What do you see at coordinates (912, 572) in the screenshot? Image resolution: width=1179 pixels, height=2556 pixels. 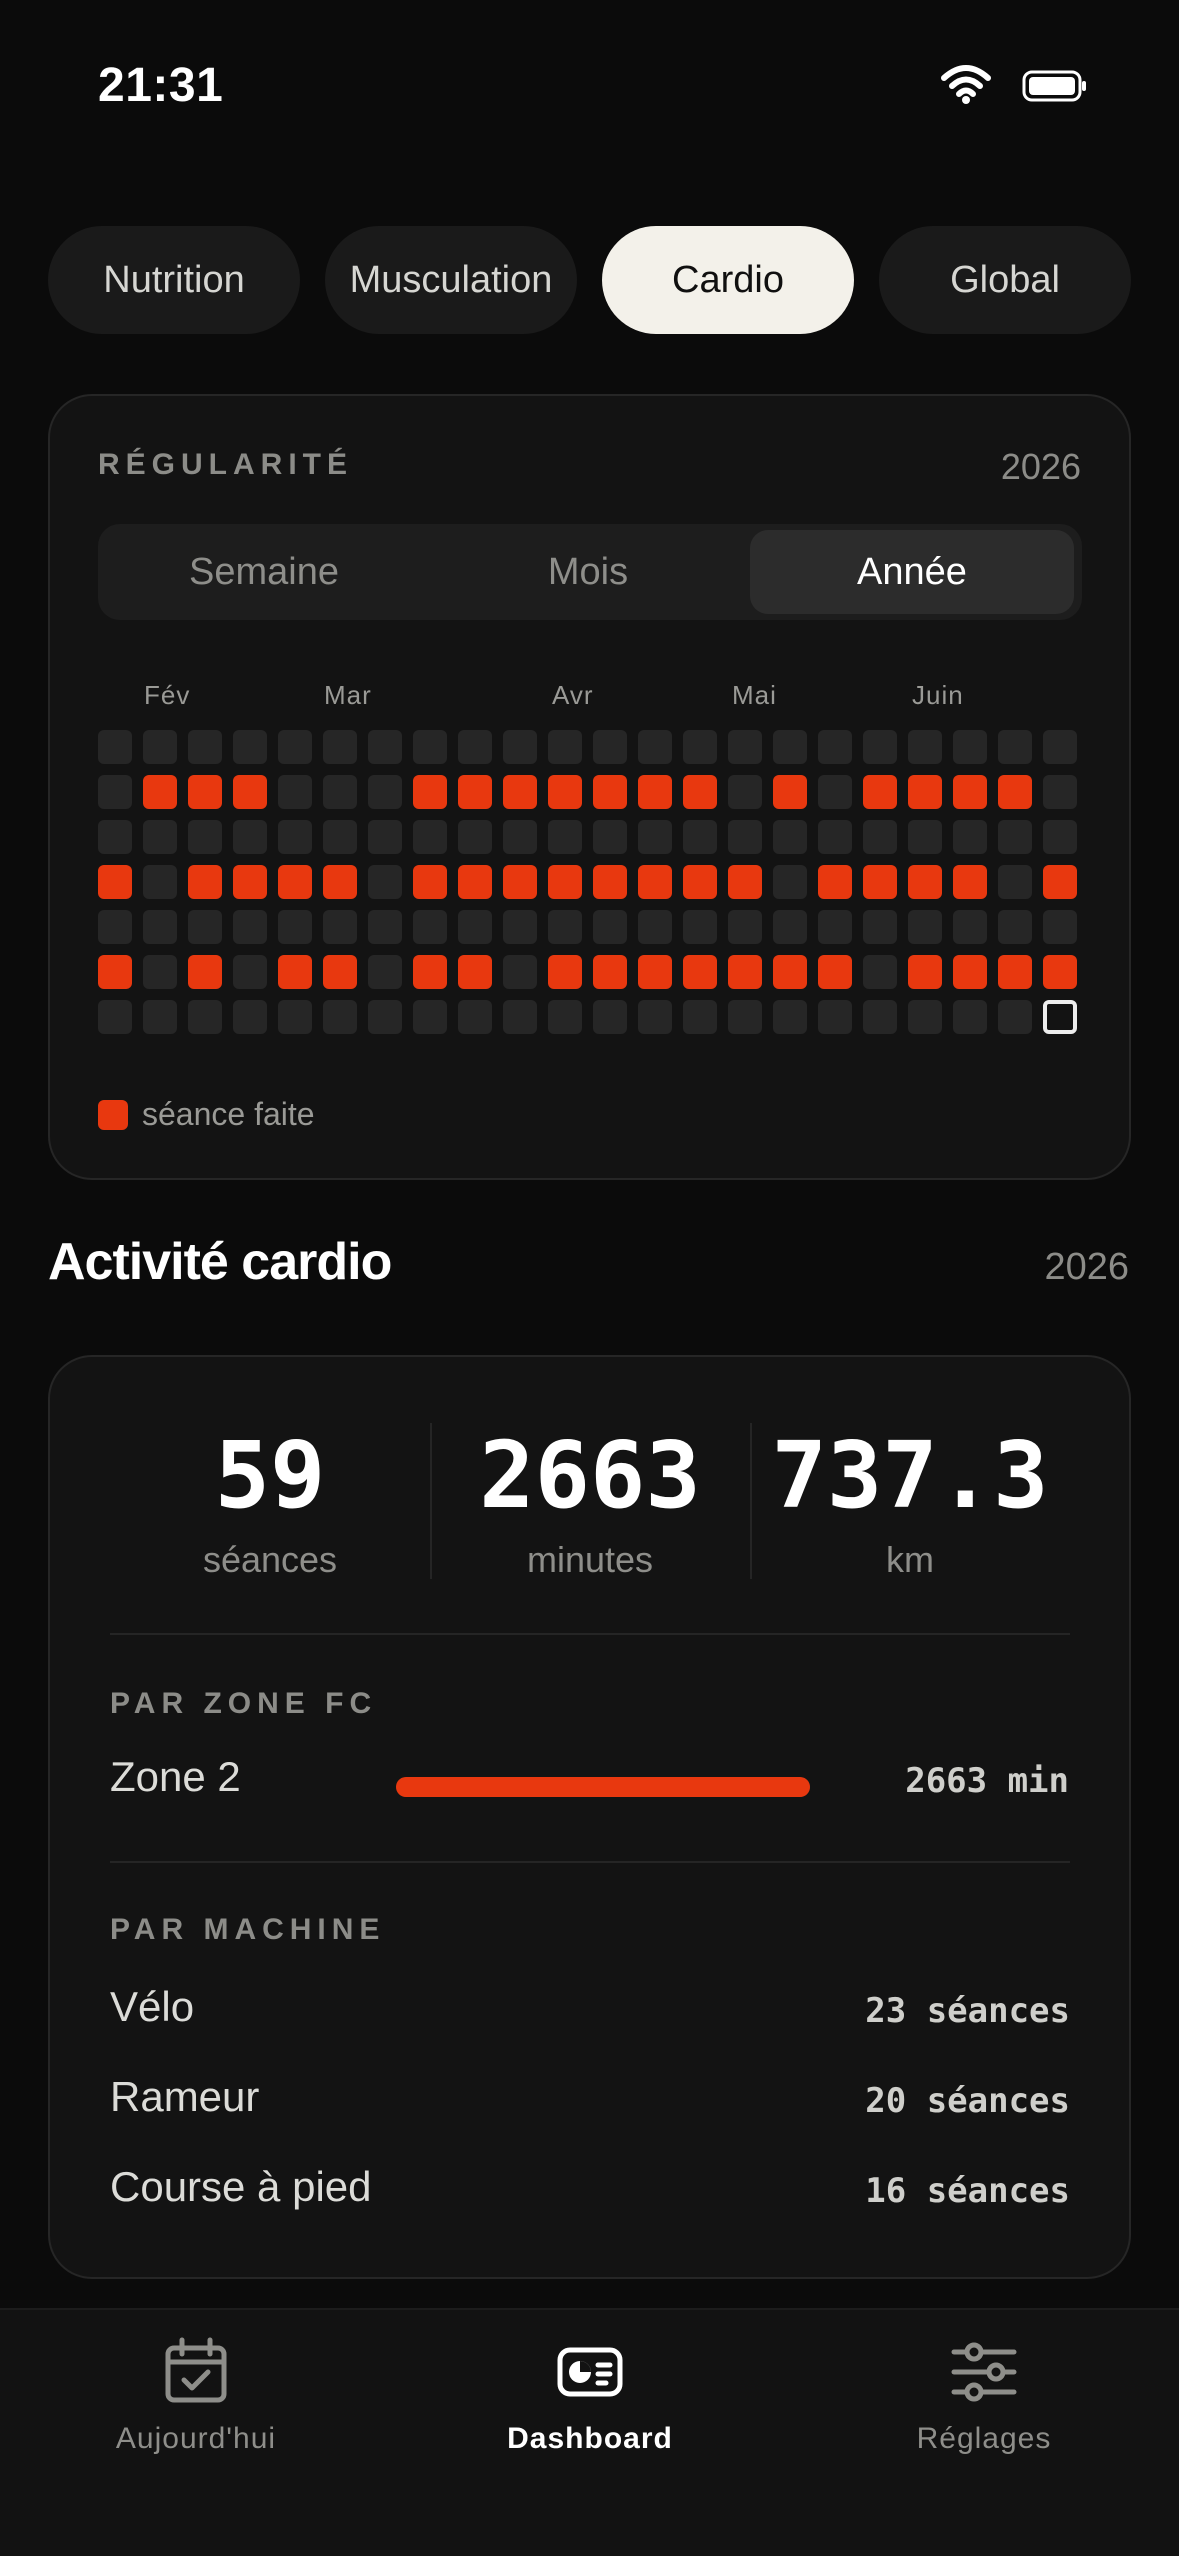 I see `period-year: Année` at bounding box center [912, 572].